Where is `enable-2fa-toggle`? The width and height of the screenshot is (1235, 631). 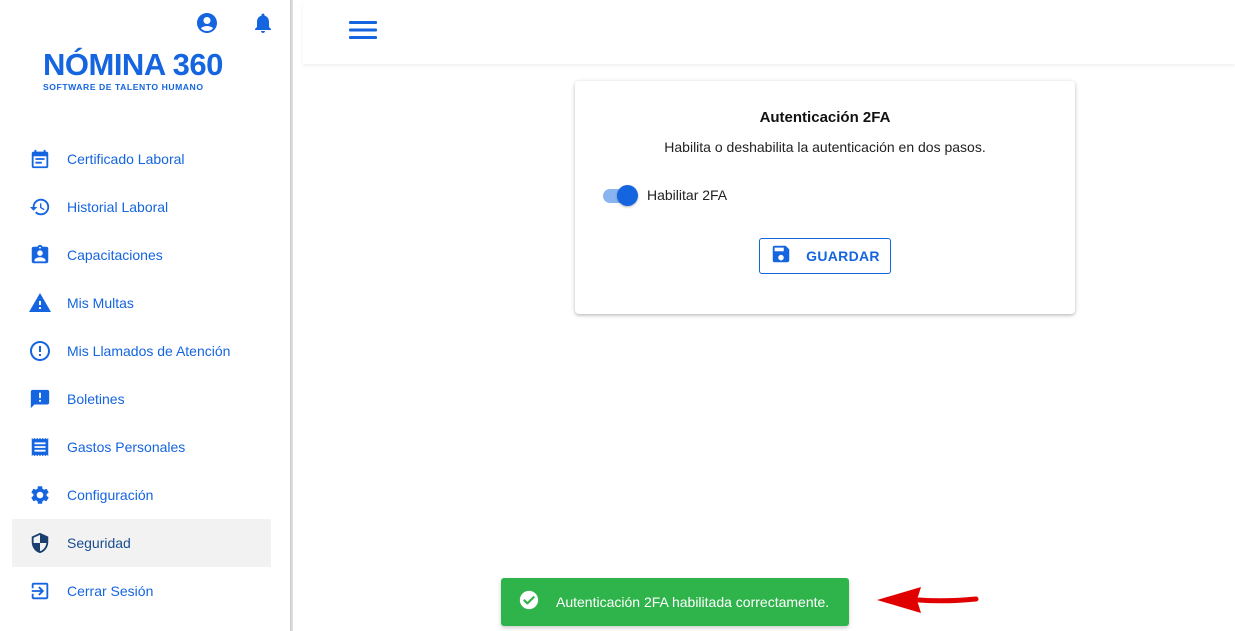 enable-2fa-toggle is located at coordinates (621, 195).